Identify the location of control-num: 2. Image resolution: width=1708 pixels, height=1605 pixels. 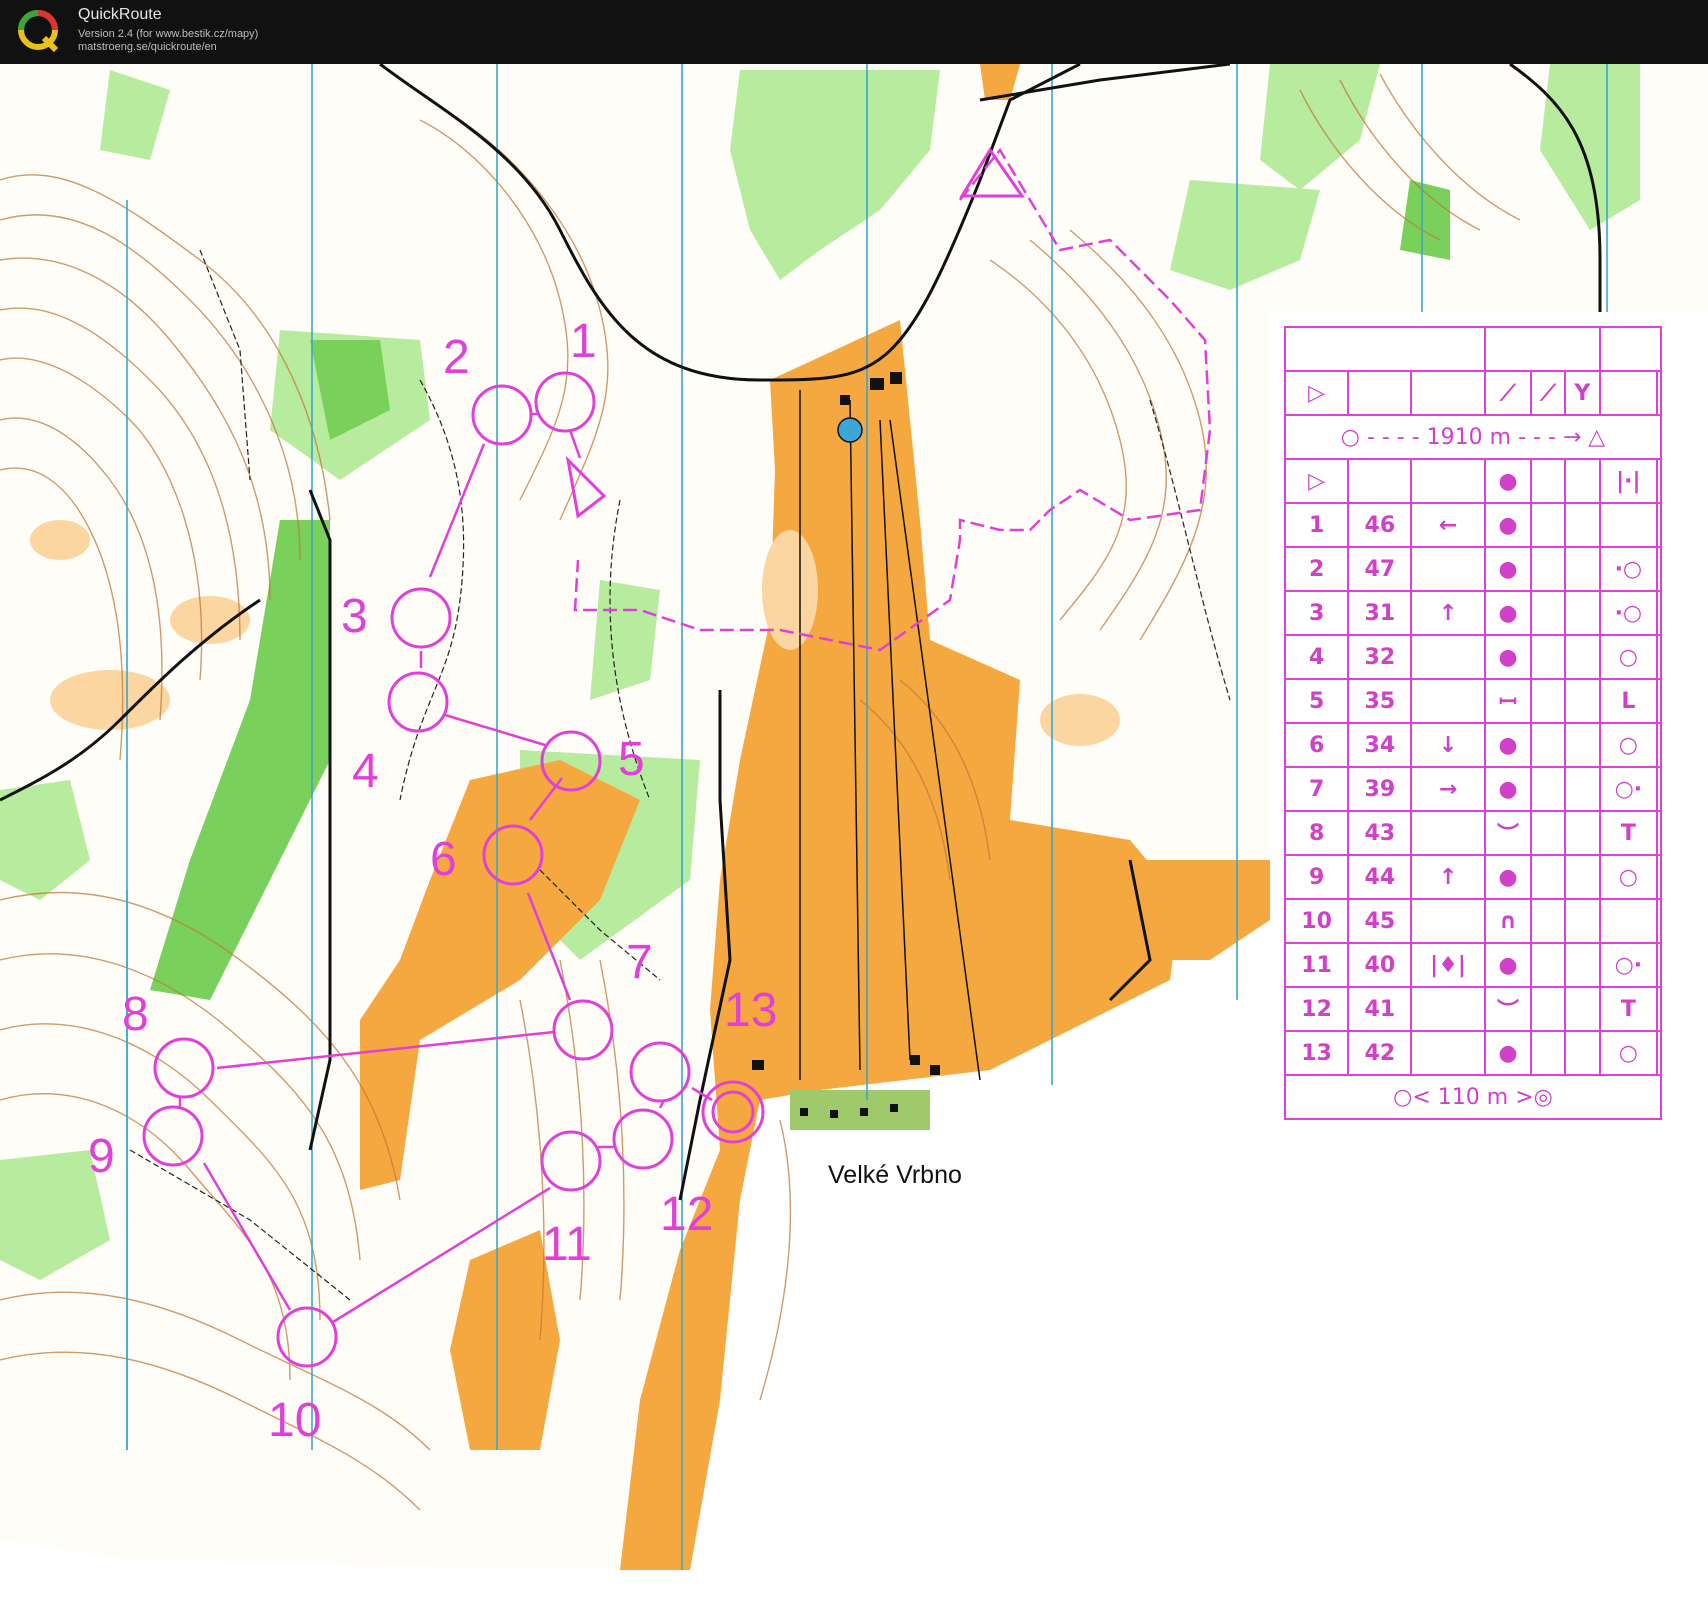
(1316, 569).